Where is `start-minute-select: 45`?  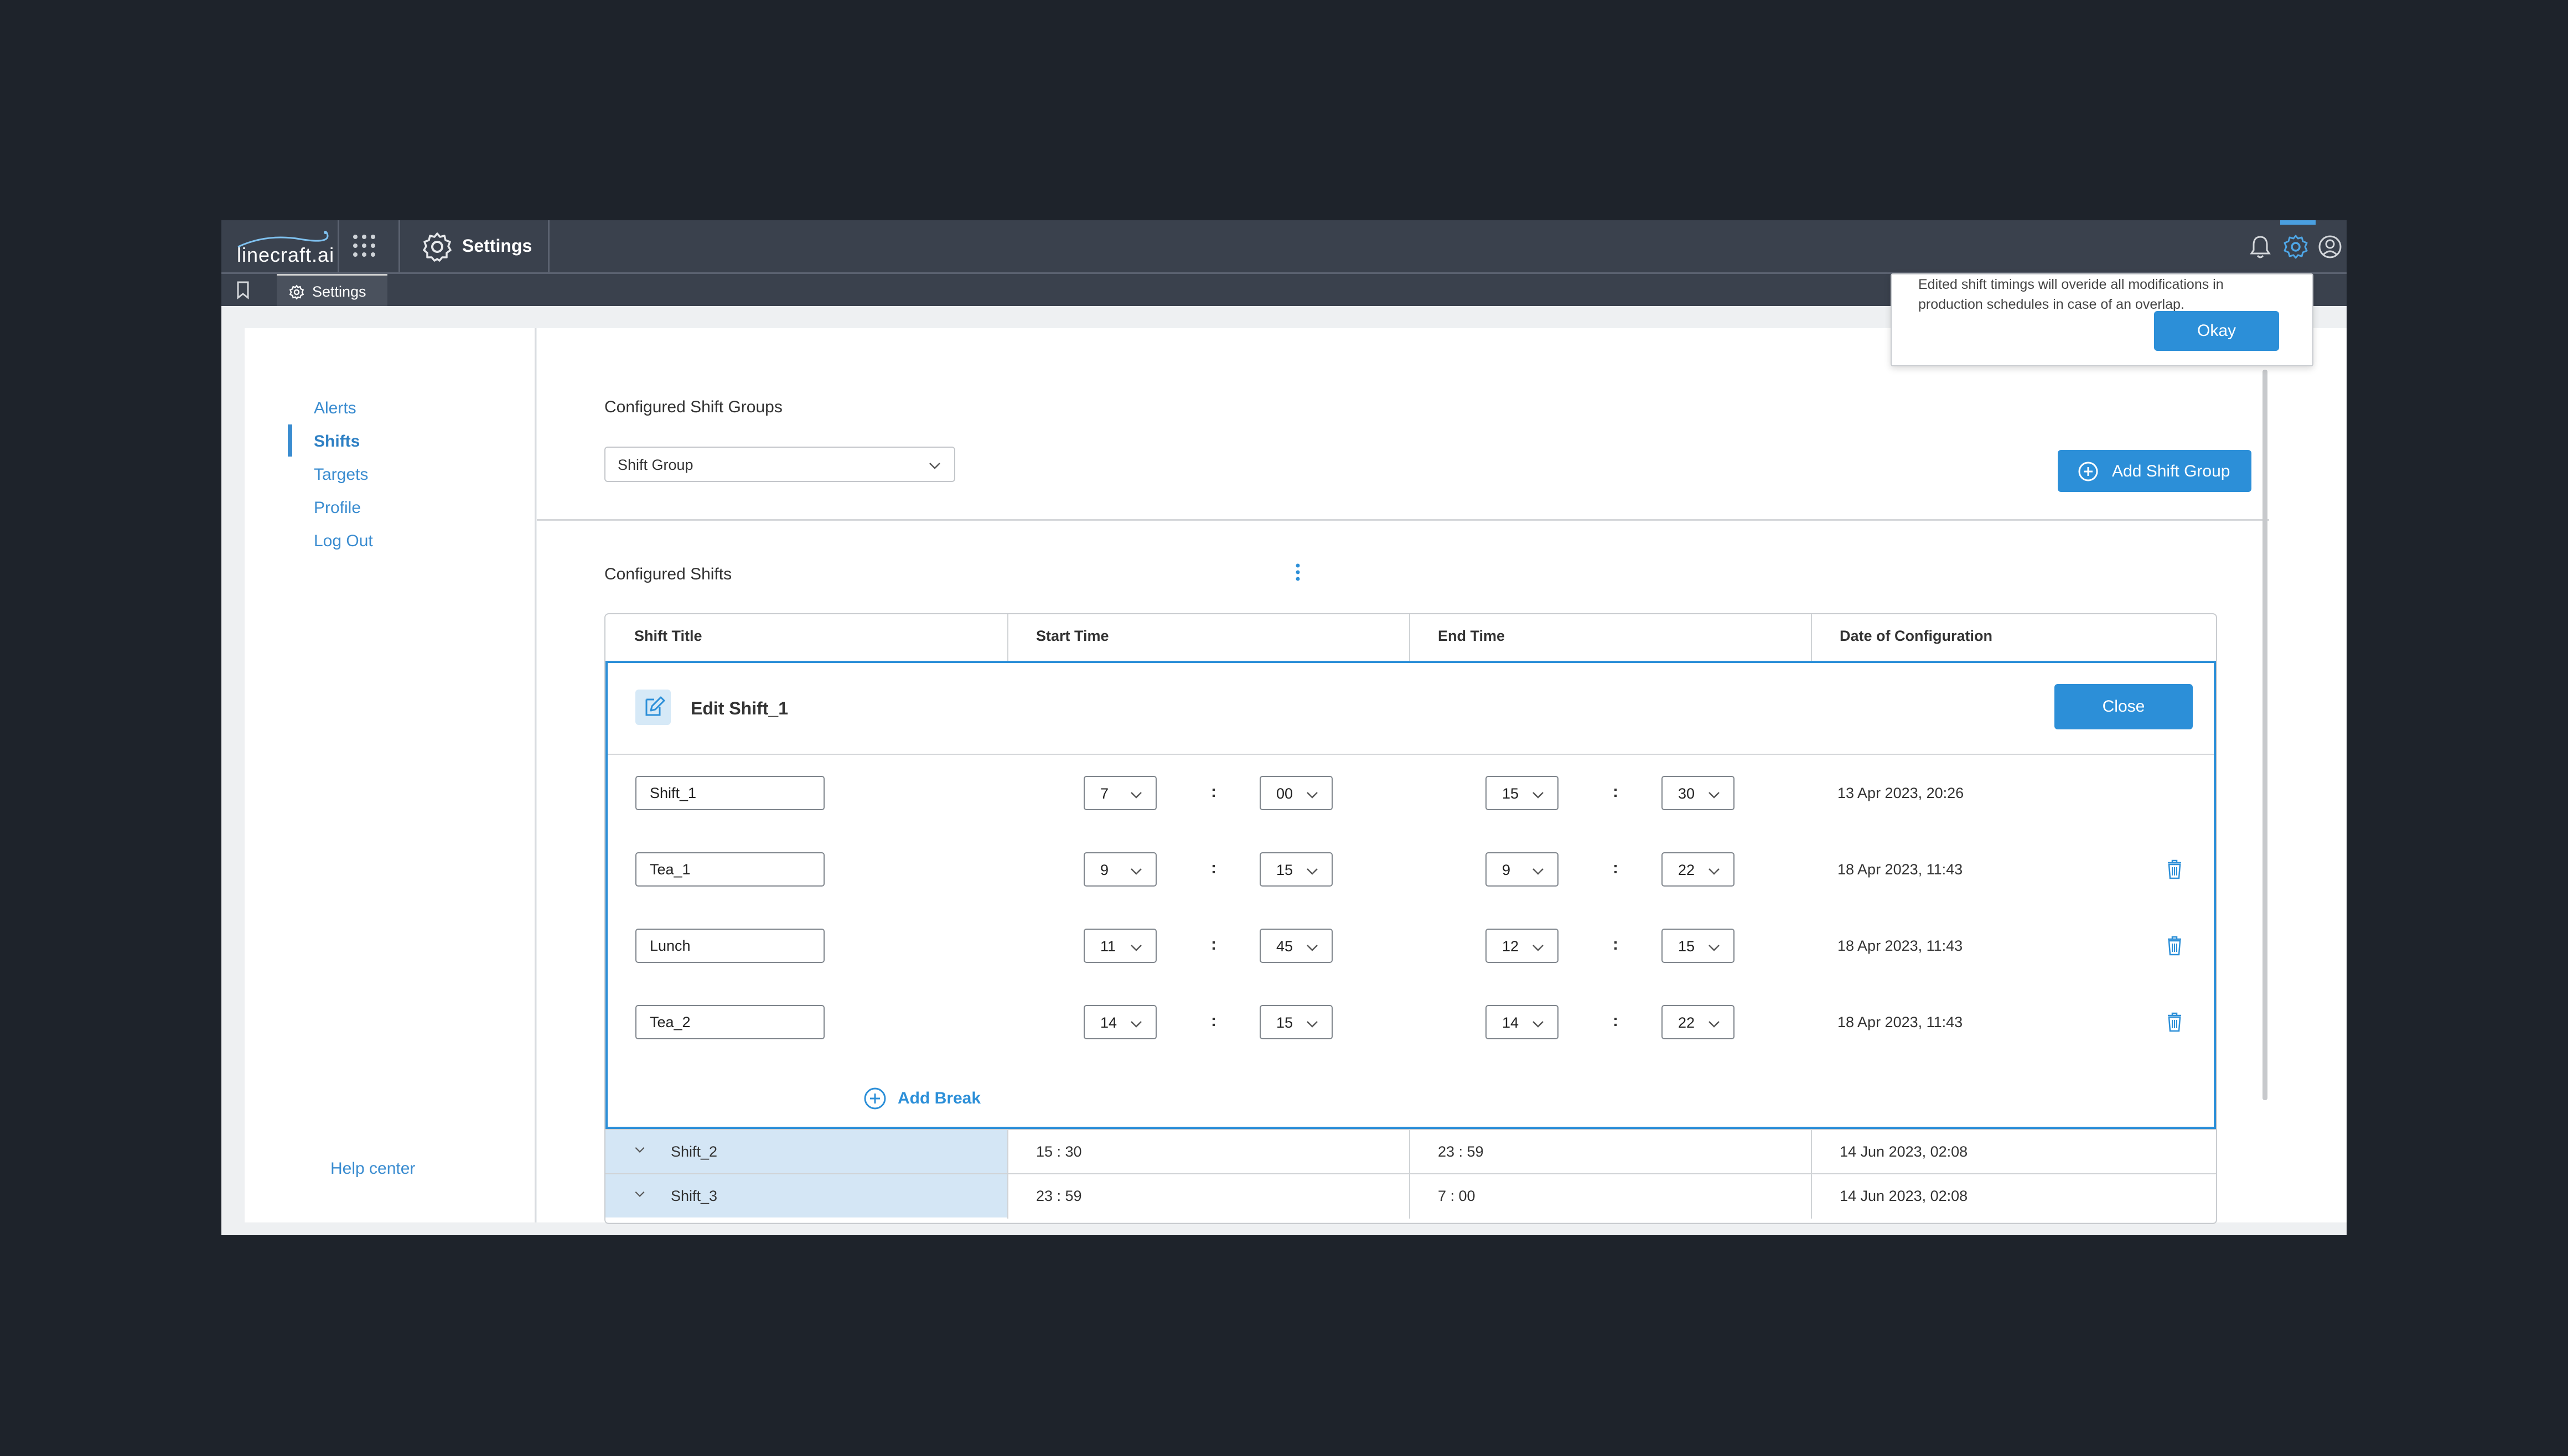 start-minute-select: 45 is located at coordinates (1296, 946).